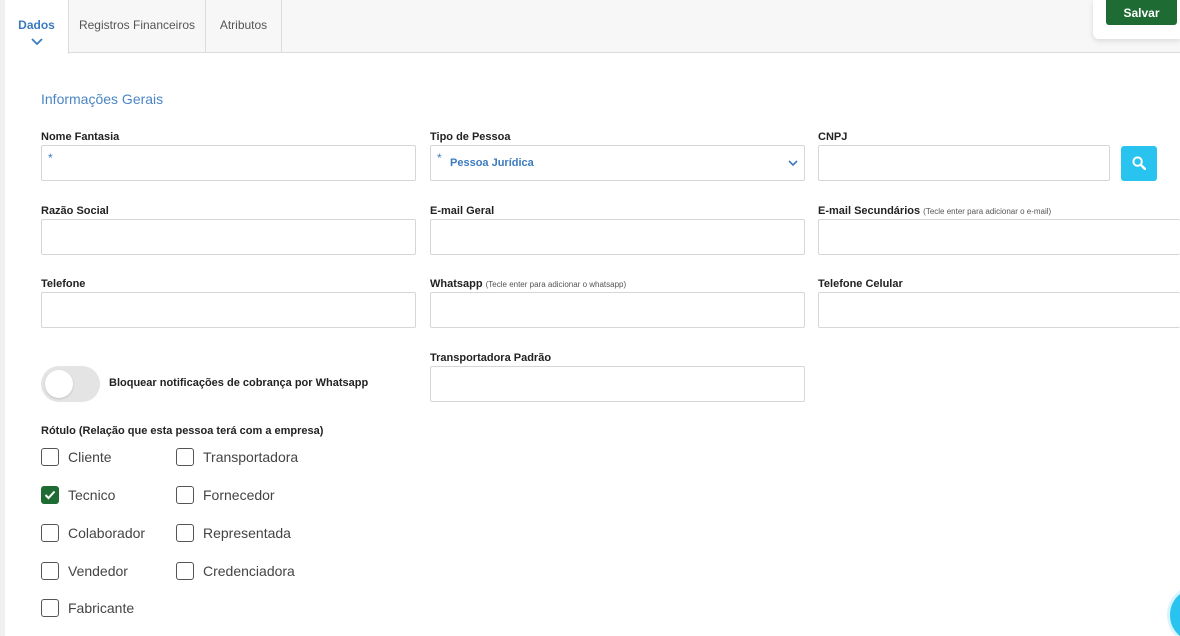  What do you see at coordinates (2, 318) in the screenshot?
I see `left-rail` at bounding box center [2, 318].